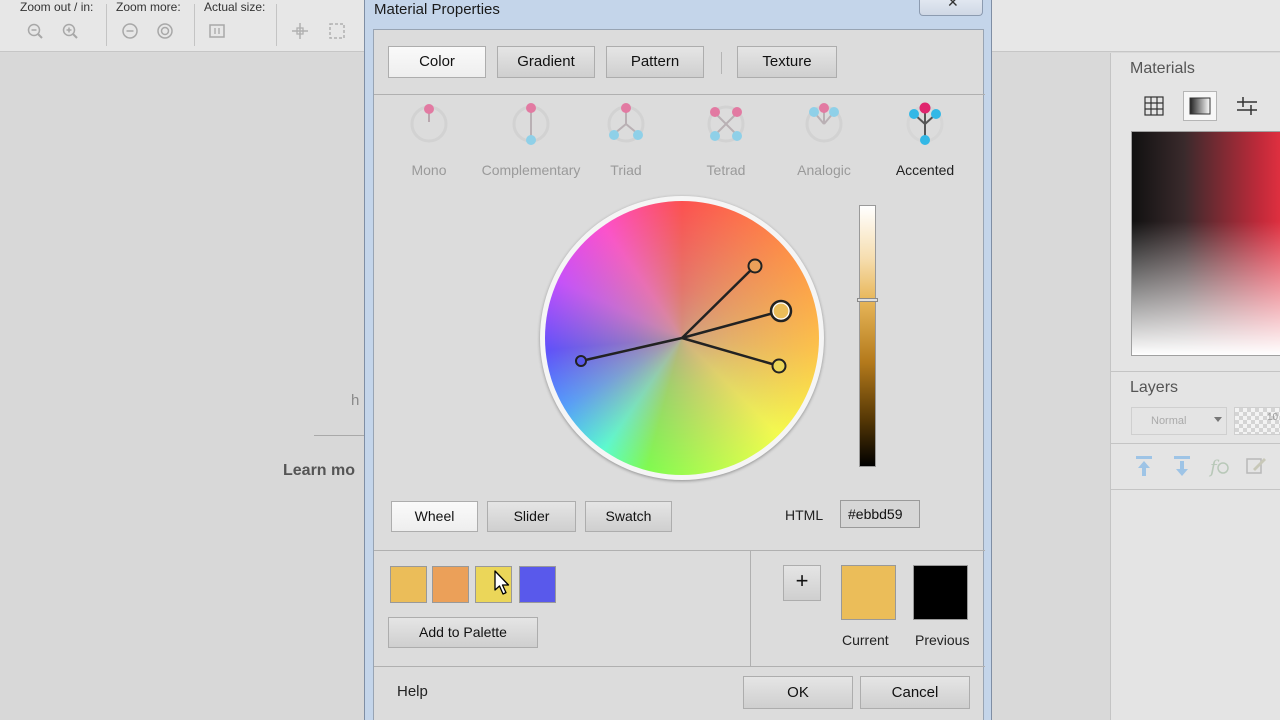 The width and height of the screenshot is (1280, 720). What do you see at coordinates (1205, 243) in the screenshot?
I see `materials-color-picker` at bounding box center [1205, 243].